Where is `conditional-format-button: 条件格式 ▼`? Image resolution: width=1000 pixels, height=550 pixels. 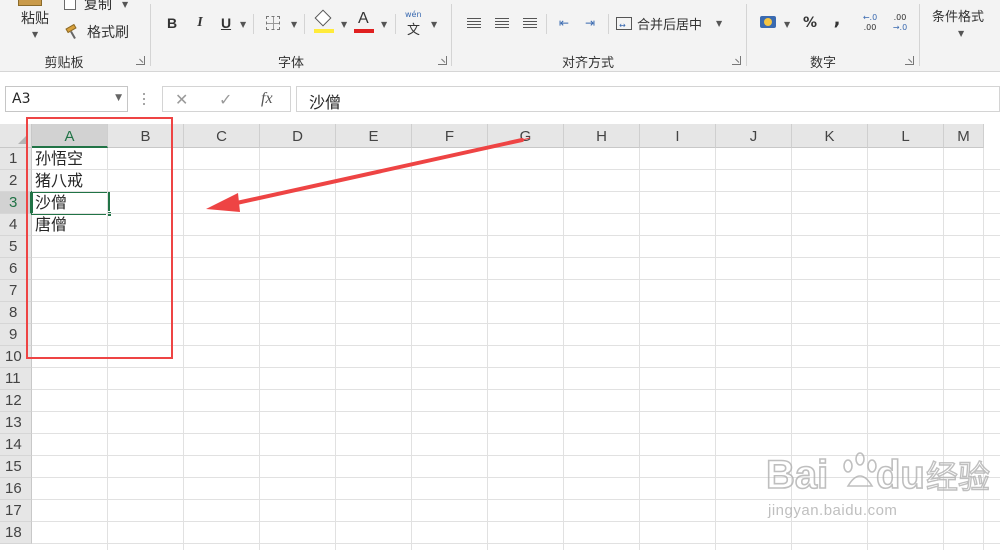 conditional-format-button: 条件格式 ▼ is located at coordinates (961, 22).